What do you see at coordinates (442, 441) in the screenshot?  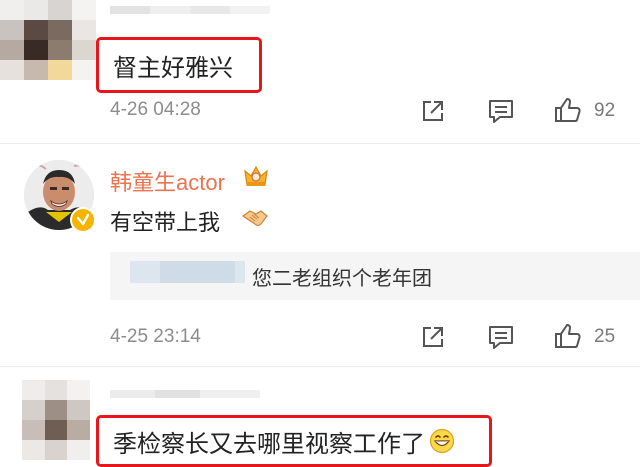 I see `grin-emoji-icon` at bounding box center [442, 441].